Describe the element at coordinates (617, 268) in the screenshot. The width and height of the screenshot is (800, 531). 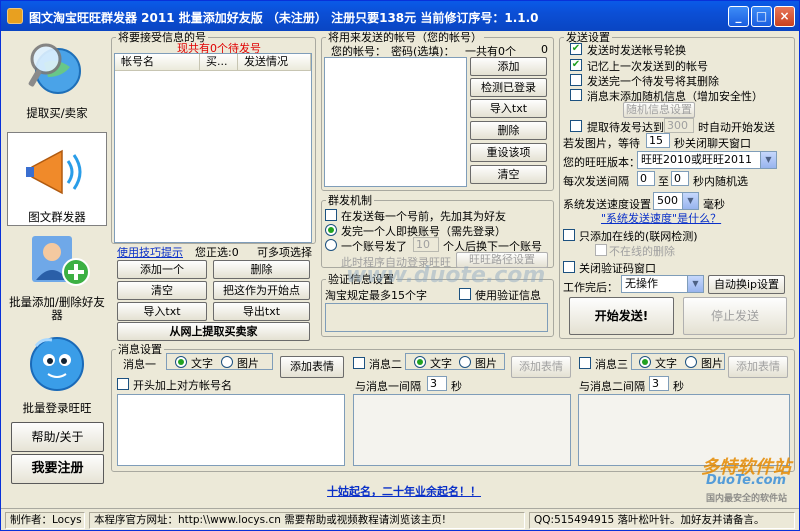
I see `close-verify-label: 关闭验证码窗口` at that location.